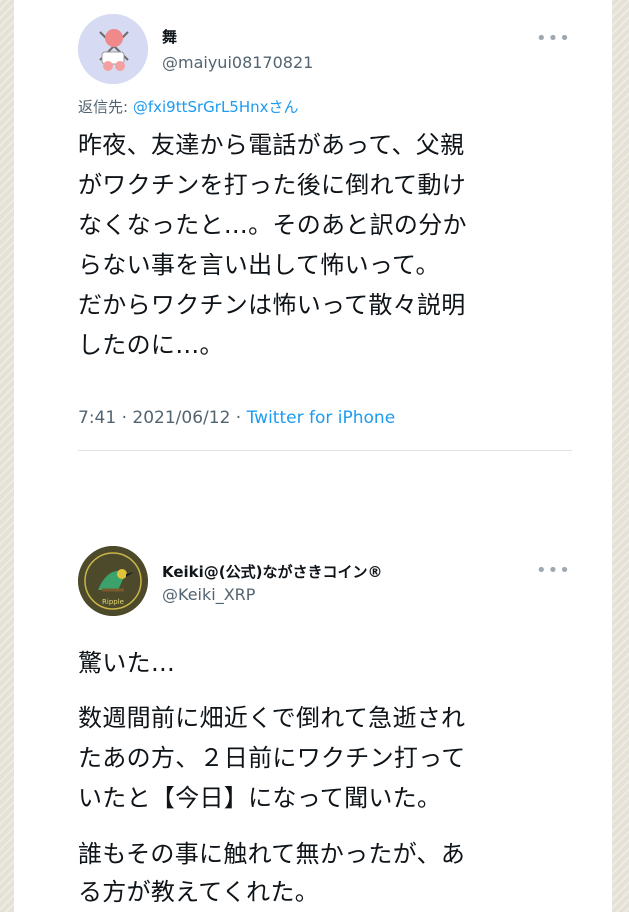 This screenshot has height=912, width=629. Describe the element at coordinates (272, 718) in the screenshot. I see `tweet-text-line: 数週間前に畑近くで倒れて急逝され` at that location.